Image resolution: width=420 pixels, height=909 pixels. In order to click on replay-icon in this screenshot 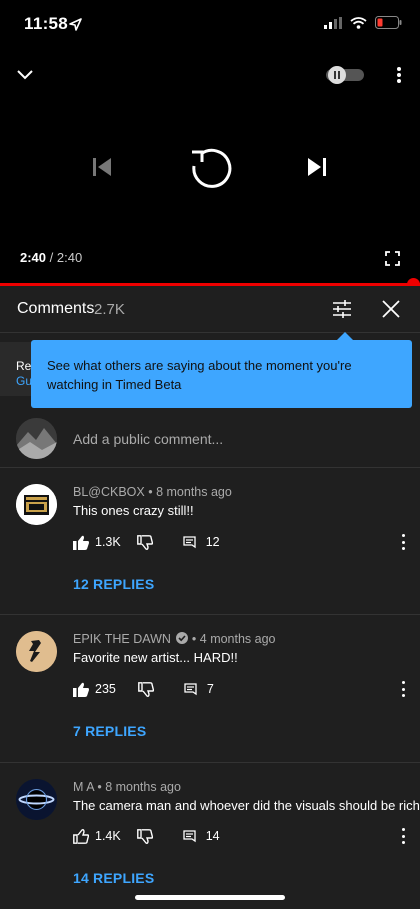, I will do `click(210, 168)`.